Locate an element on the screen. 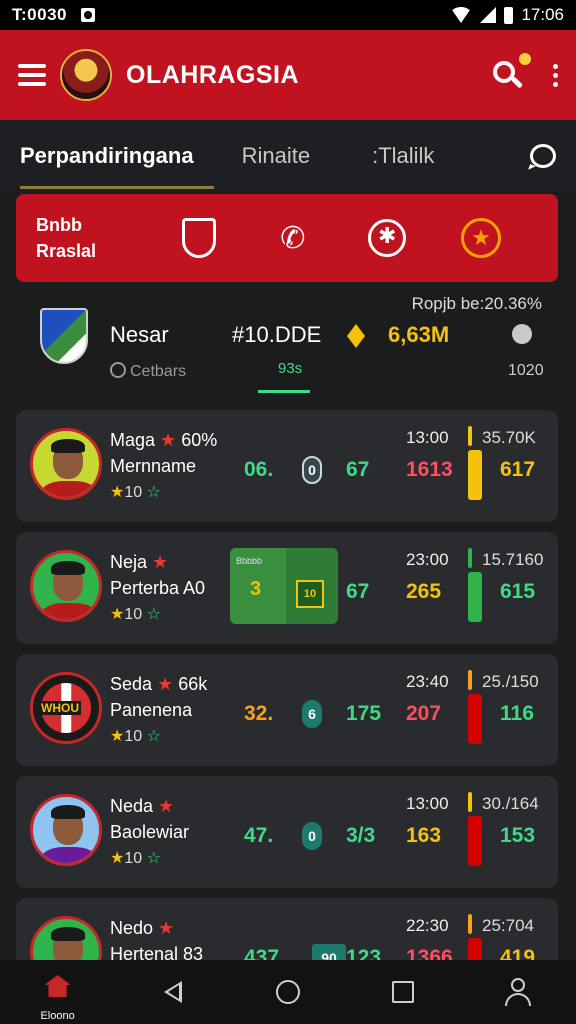 Image resolution: width=576 pixels, height=1024 pixels. nav-recents is located at coordinates (403, 992).